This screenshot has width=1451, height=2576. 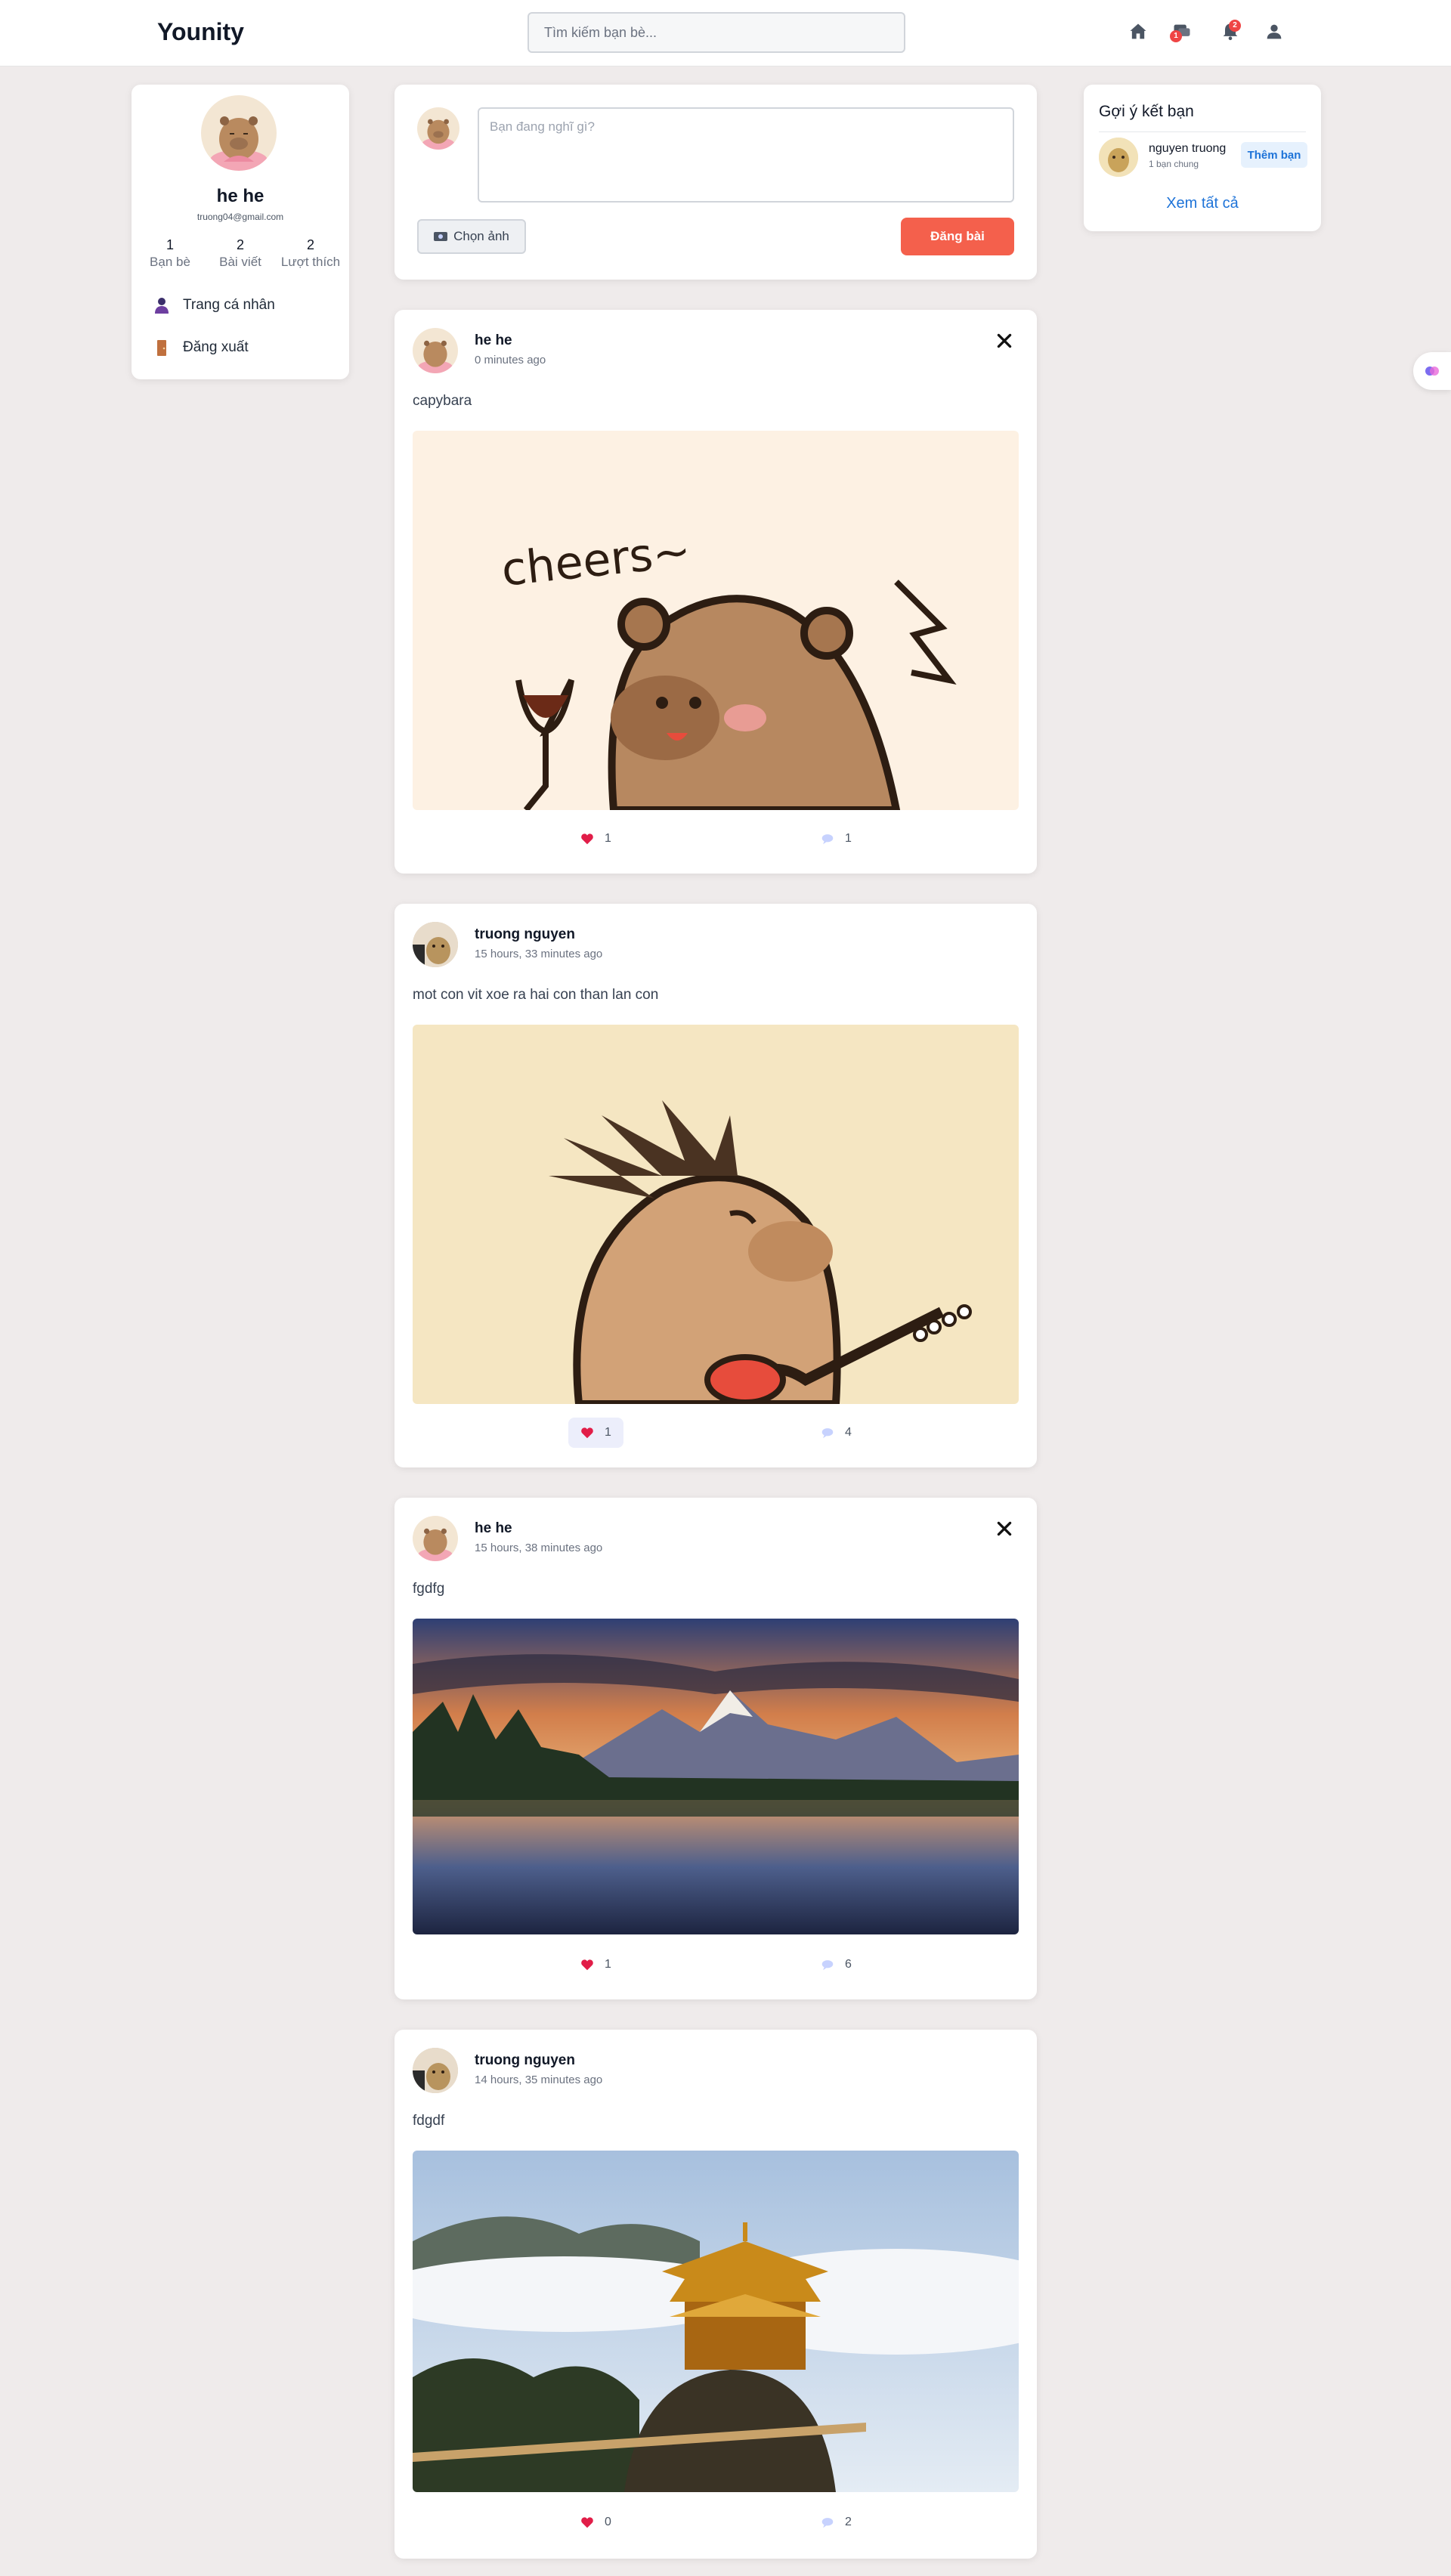 What do you see at coordinates (510, 360) in the screenshot?
I see `post-time: 0 minutes ago` at bounding box center [510, 360].